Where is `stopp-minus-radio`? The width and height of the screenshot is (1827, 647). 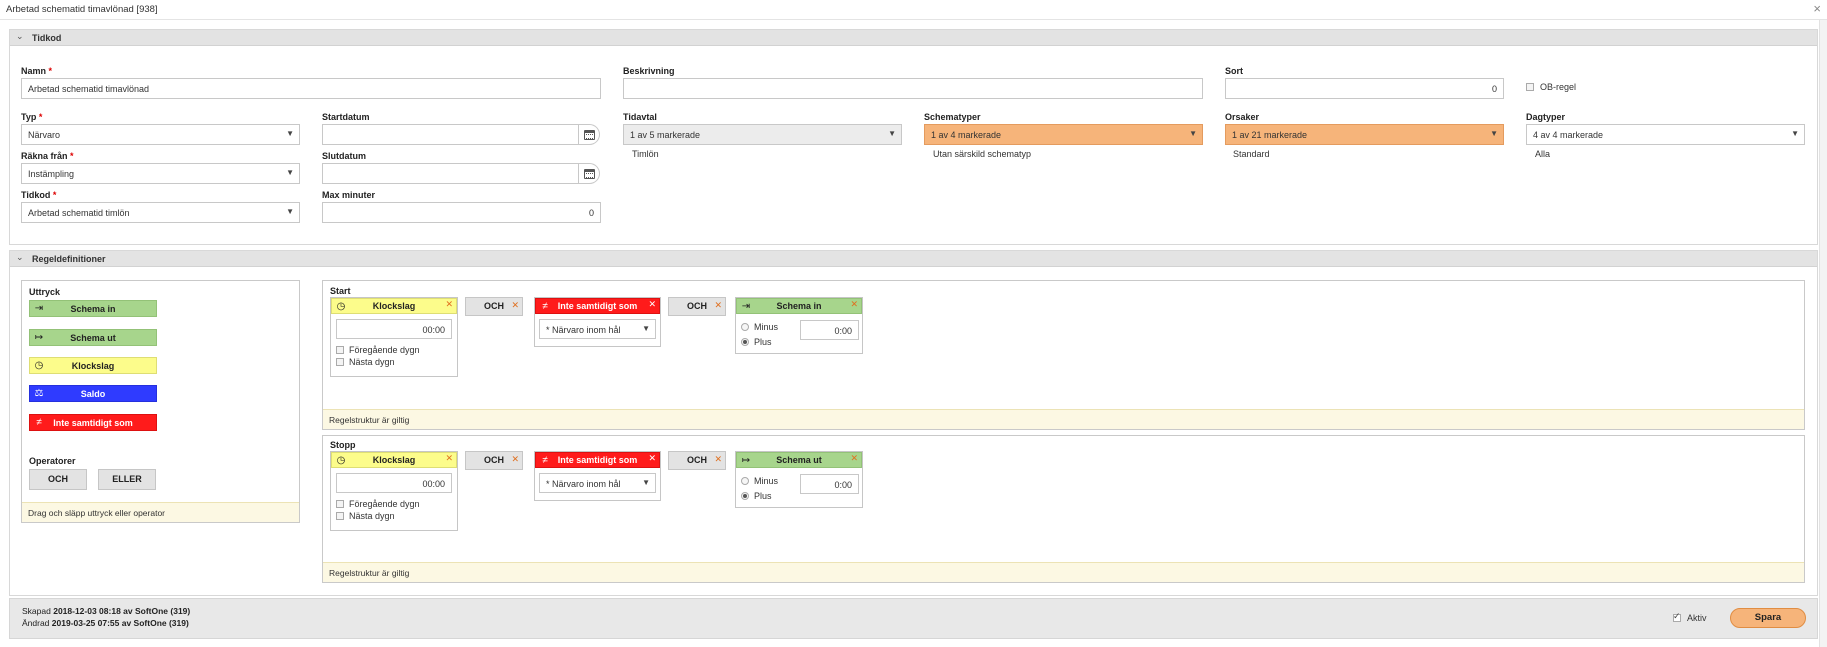 stopp-minus-radio is located at coordinates (745, 481).